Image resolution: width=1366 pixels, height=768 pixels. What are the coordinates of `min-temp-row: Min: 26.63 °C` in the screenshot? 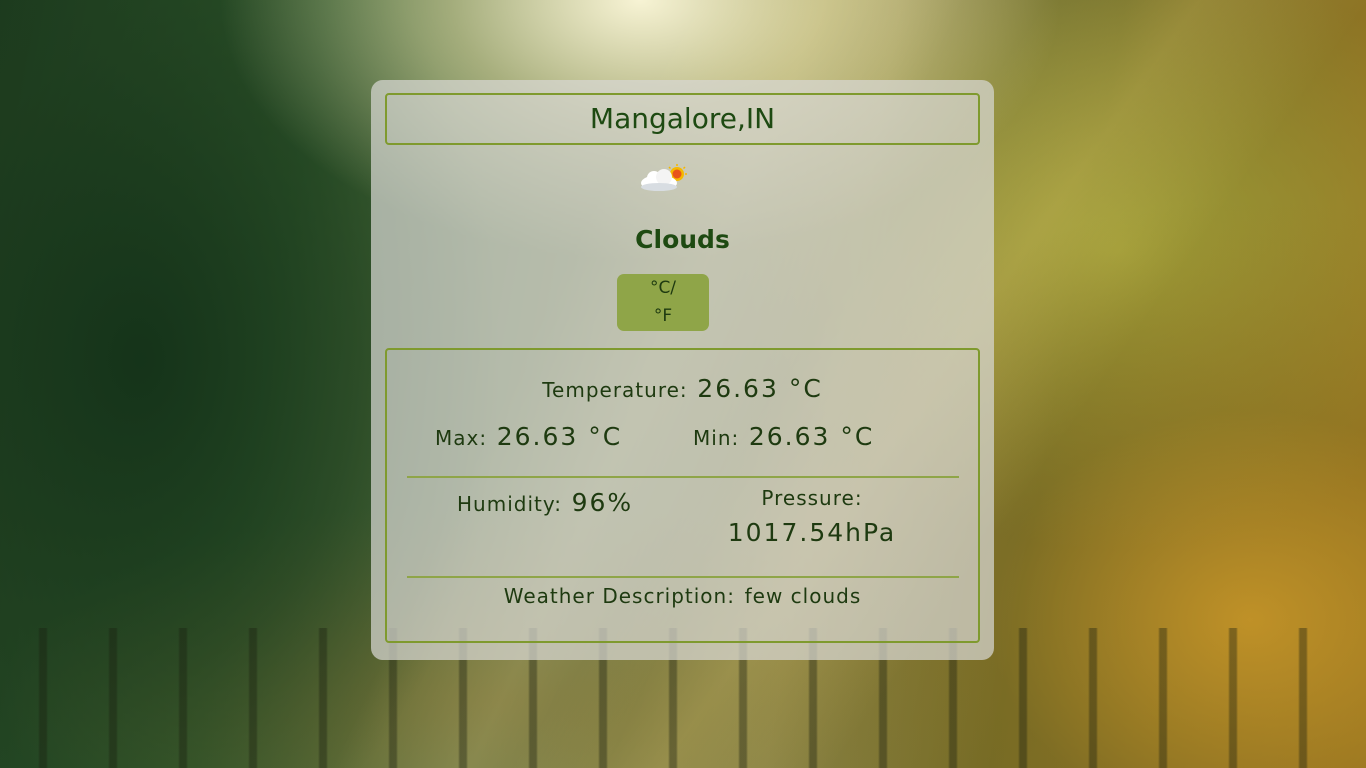 It's located at (783, 436).